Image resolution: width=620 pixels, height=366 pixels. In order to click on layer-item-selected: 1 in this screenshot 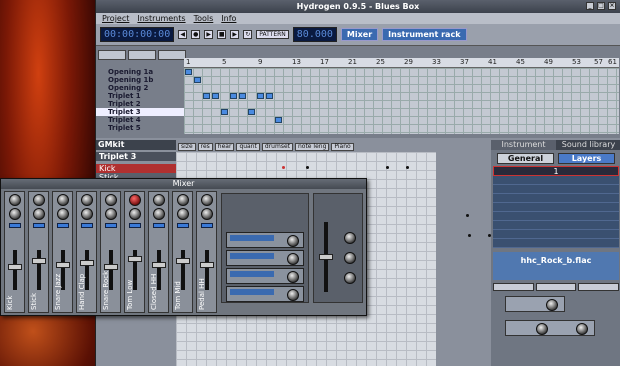, I will do `click(556, 171)`.